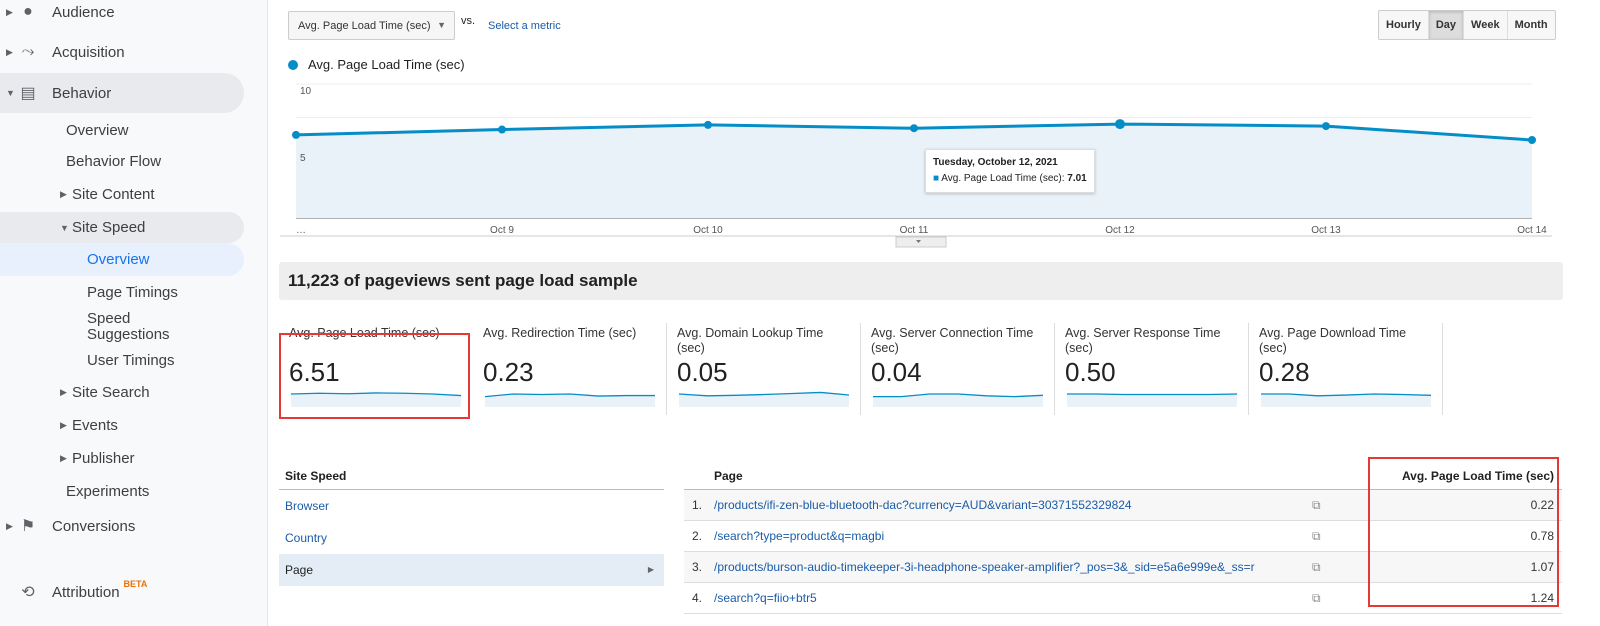 This screenshot has width=1600, height=626. What do you see at coordinates (650, 569) in the screenshot?
I see `chevron-right-icon: ▶` at bounding box center [650, 569].